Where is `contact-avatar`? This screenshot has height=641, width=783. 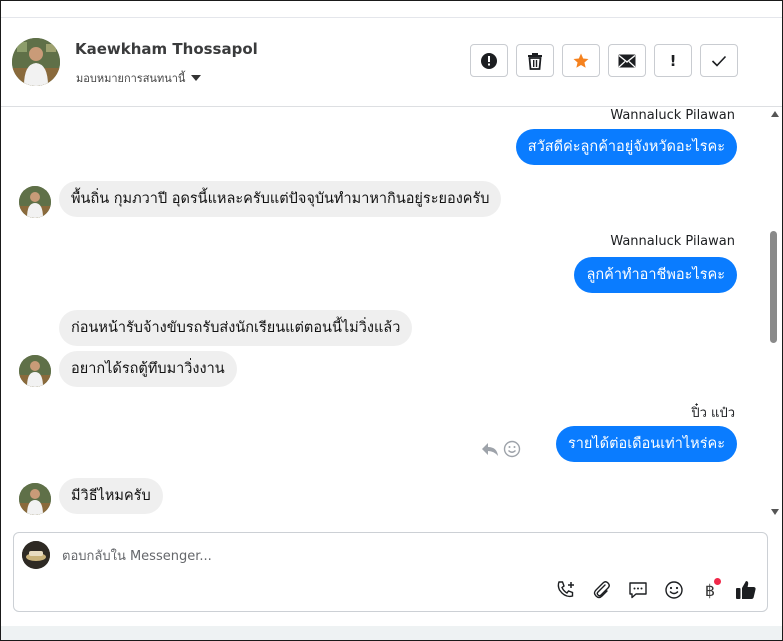
contact-avatar is located at coordinates (36, 62).